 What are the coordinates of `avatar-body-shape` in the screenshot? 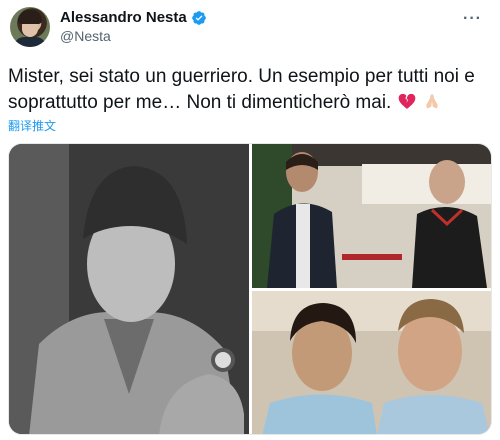 It's located at (30, 42).